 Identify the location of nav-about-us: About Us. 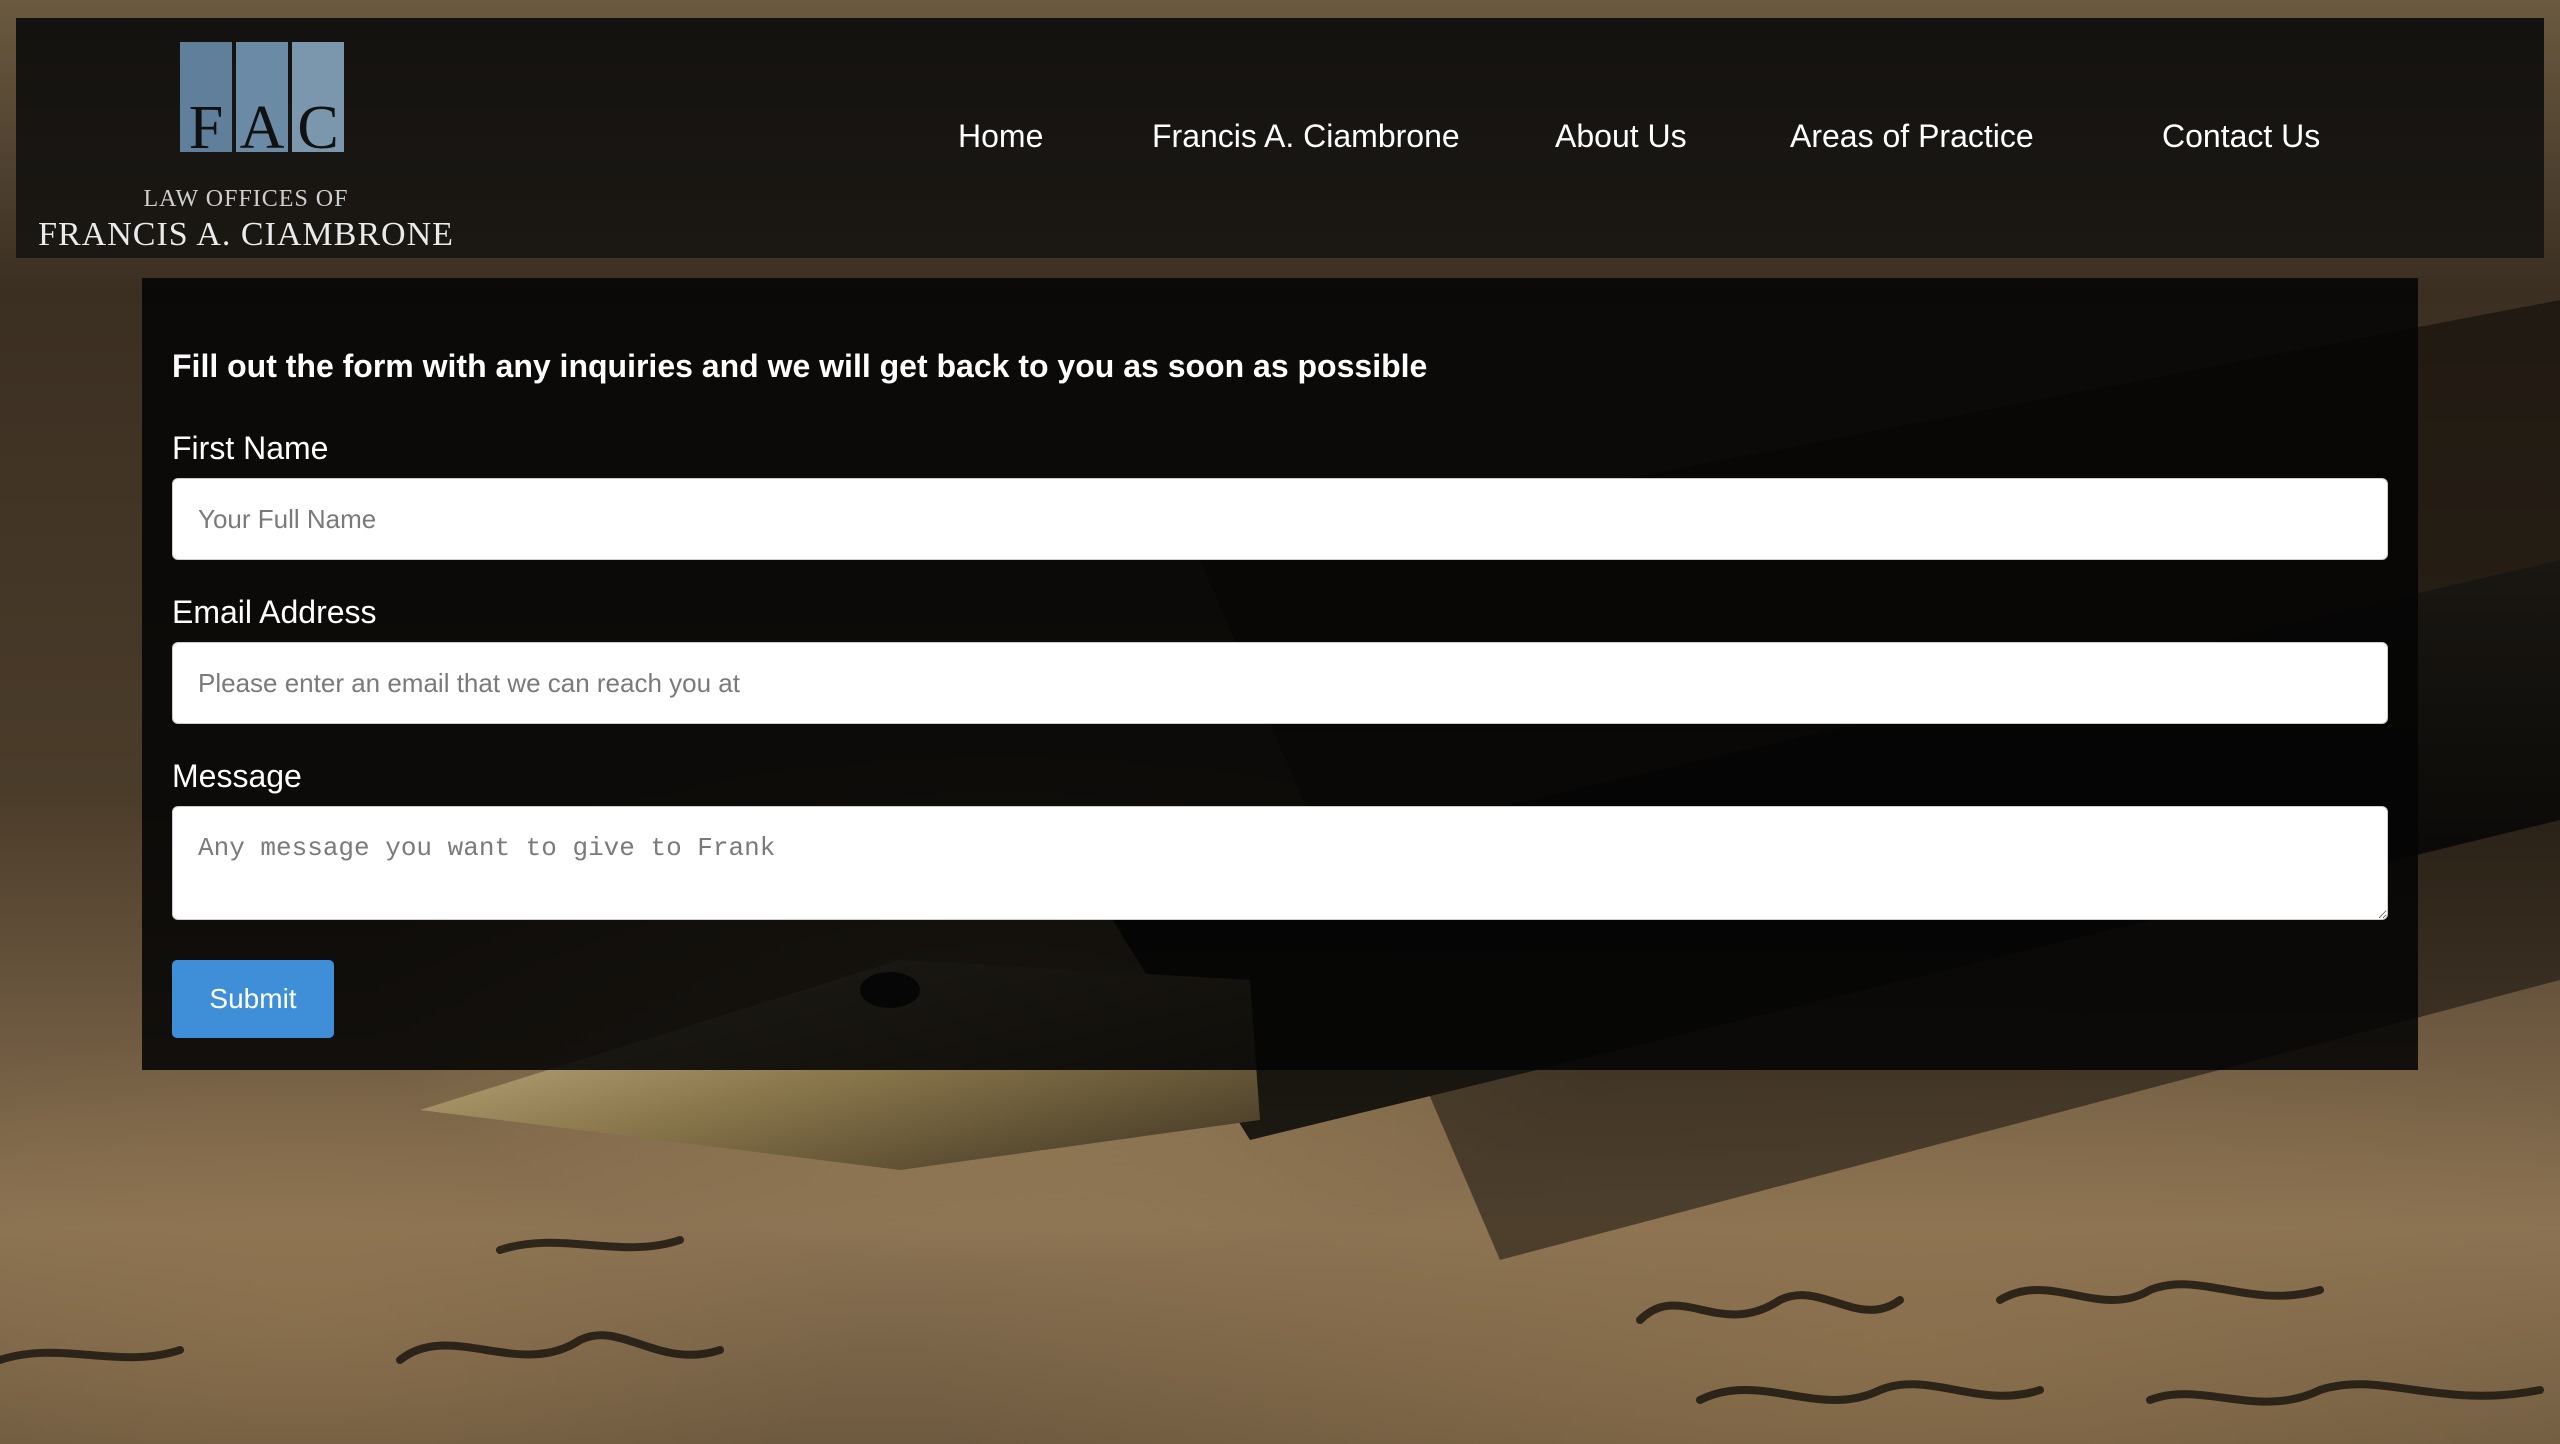
(1621, 136).